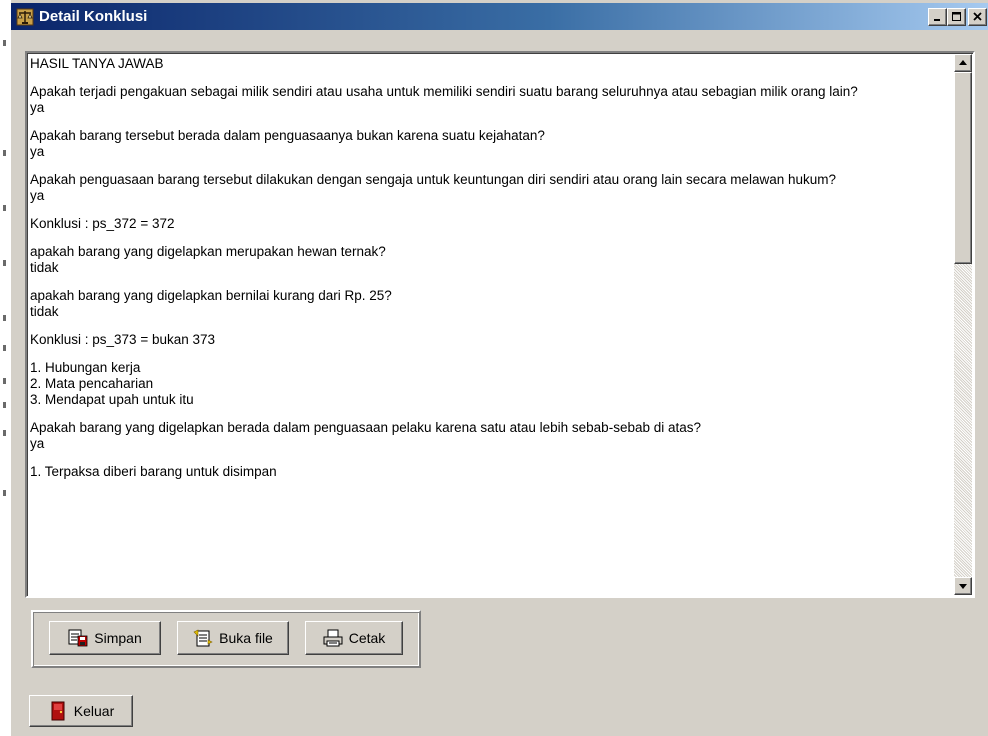 This screenshot has width=988, height=736. Describe the element at coordinates (367, 638) in the screenshot. I see `cetak-label: Cetak` at that location.